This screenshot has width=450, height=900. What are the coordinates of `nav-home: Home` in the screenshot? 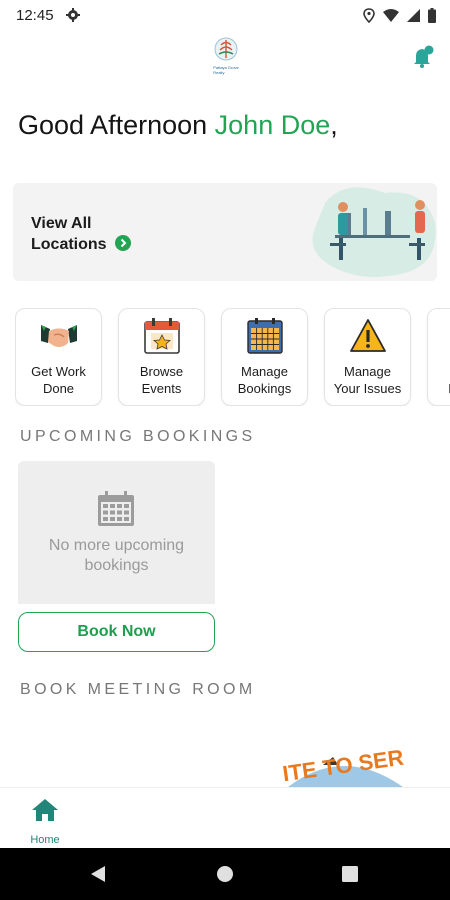 It's located at (45, 821).